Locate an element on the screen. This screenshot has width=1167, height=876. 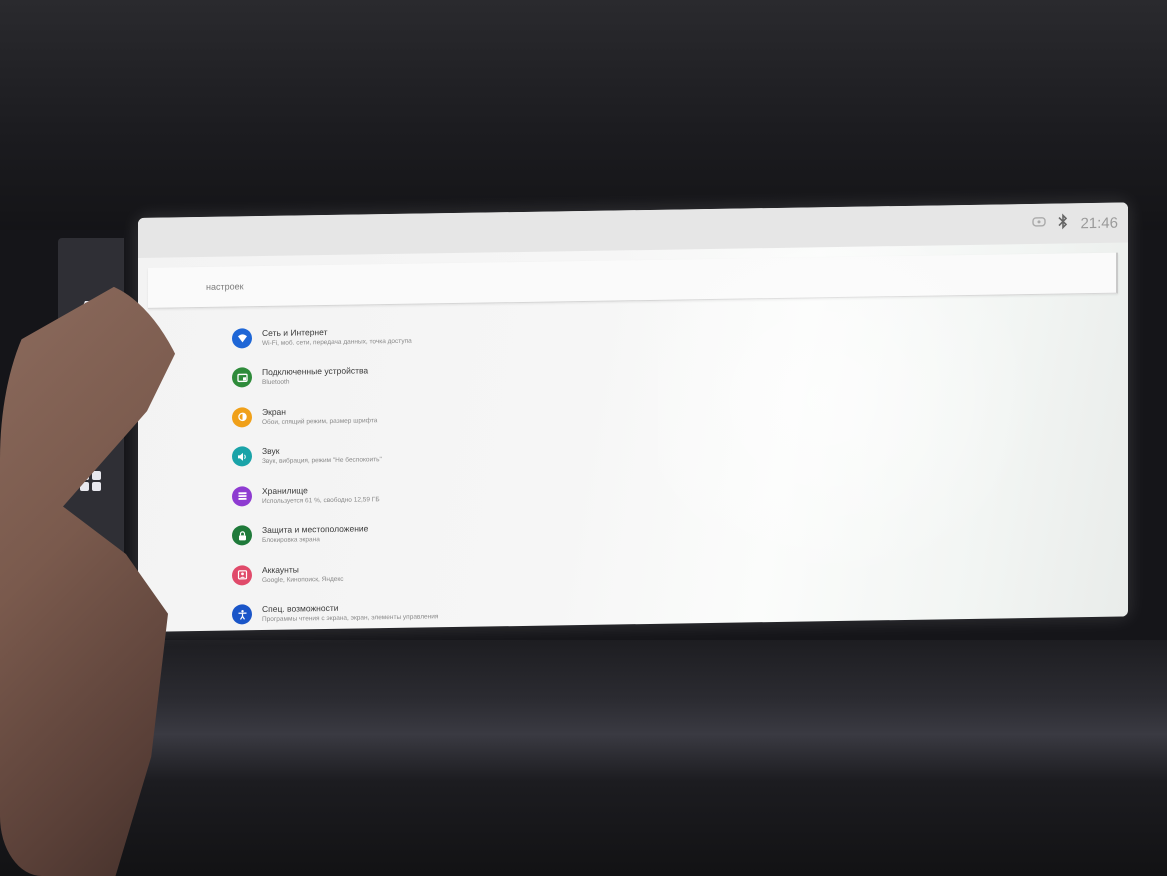
settings-search-field: настроек is located at coordinates (633, 280).